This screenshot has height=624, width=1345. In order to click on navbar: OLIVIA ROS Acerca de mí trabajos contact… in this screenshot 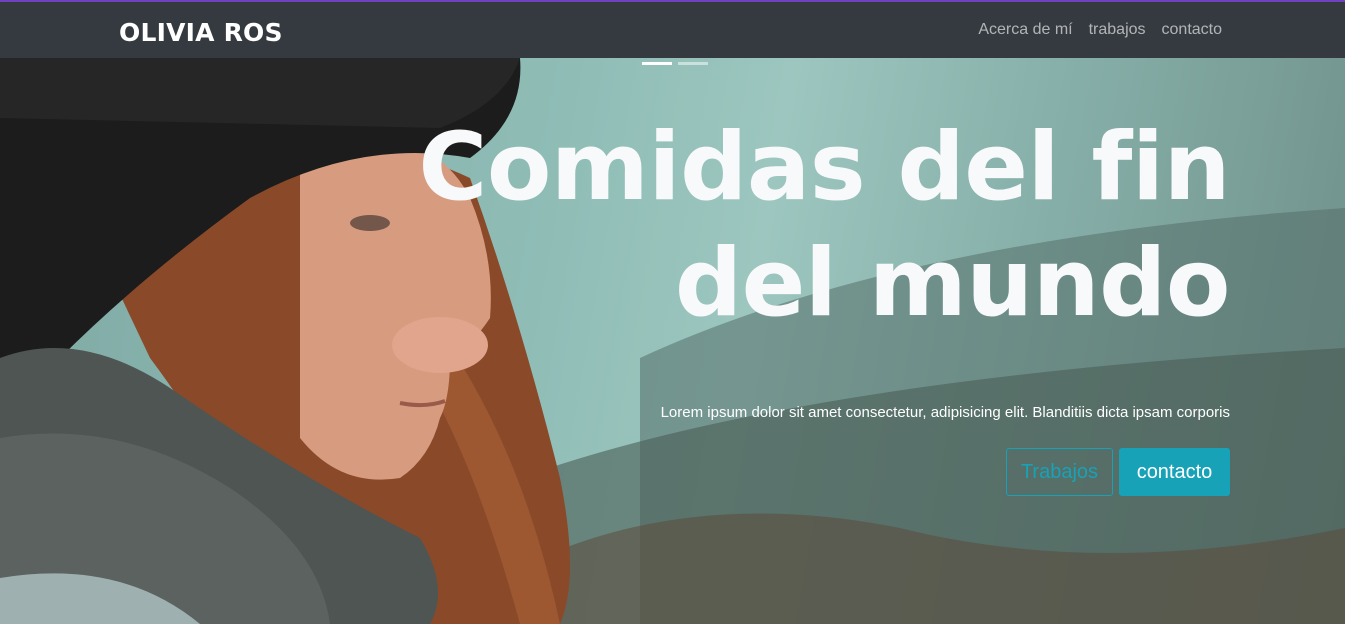, I will do `click(672, 30)`.